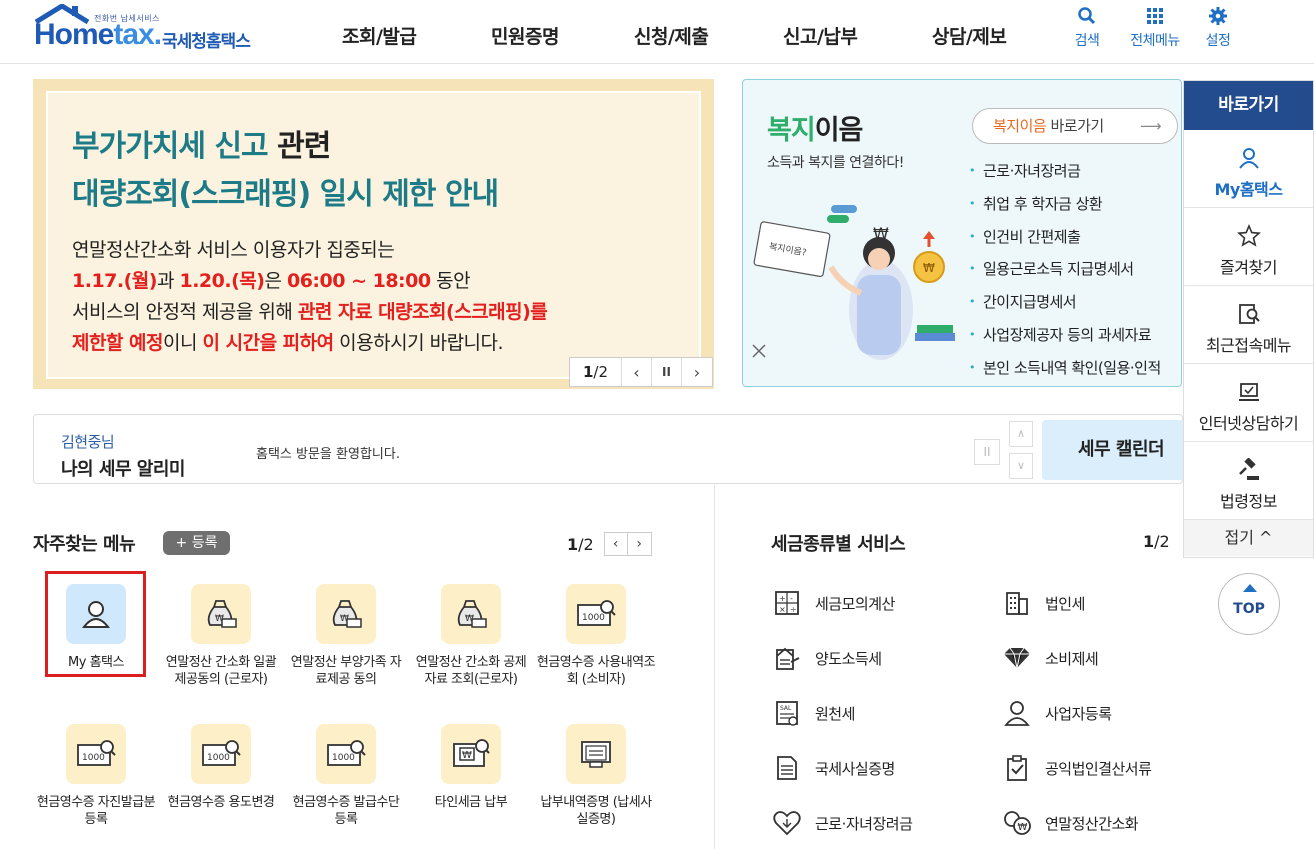  Describe the element at coordinates (969, 35) in the screenshot. I see `nav-consult: 상담/제보` at that location.